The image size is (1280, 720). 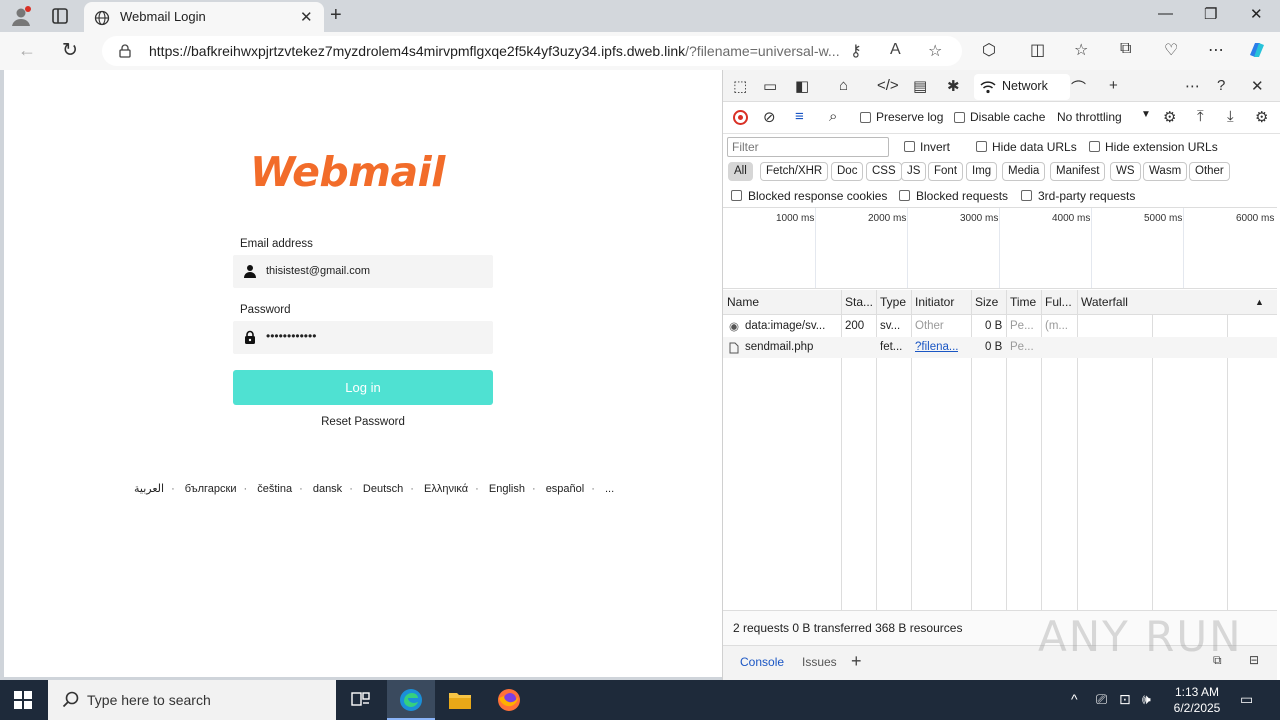 I want to click on tab-console: Console, so click(x=762, y=662).